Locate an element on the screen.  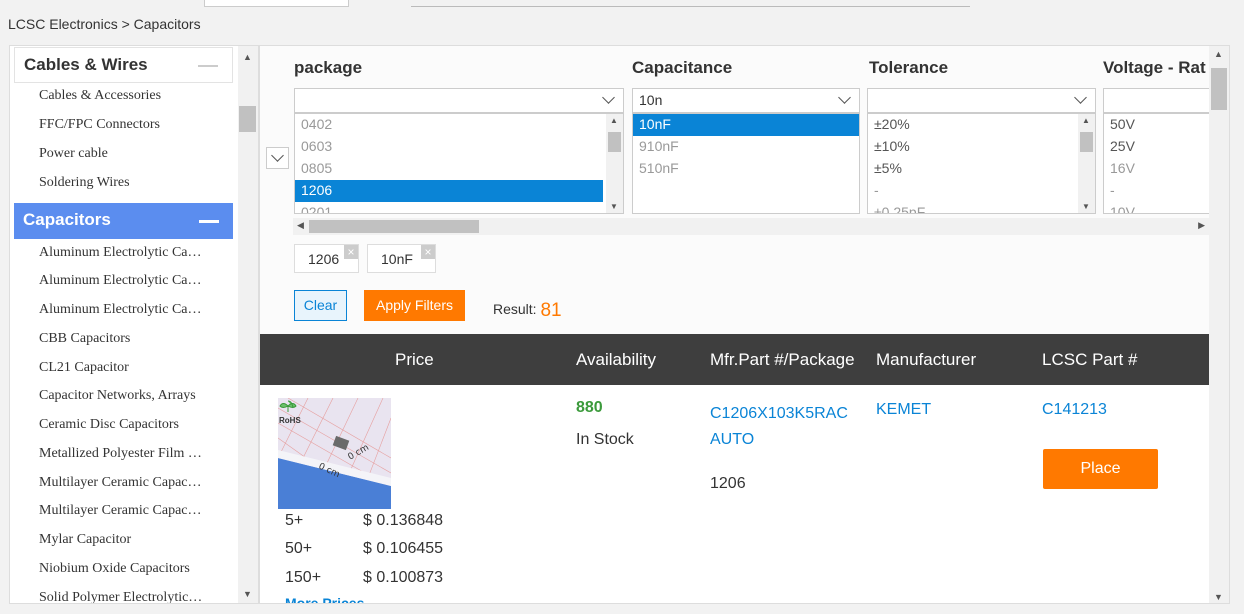
place-button: Place is located at coordinates (1100, 469).